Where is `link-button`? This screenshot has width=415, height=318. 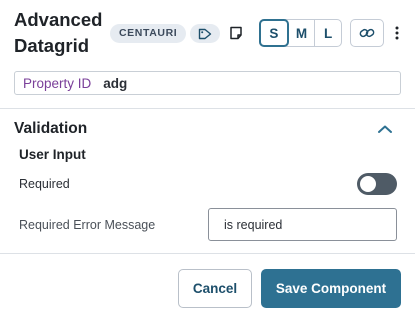 link-button is located at coordinates (367, 33).